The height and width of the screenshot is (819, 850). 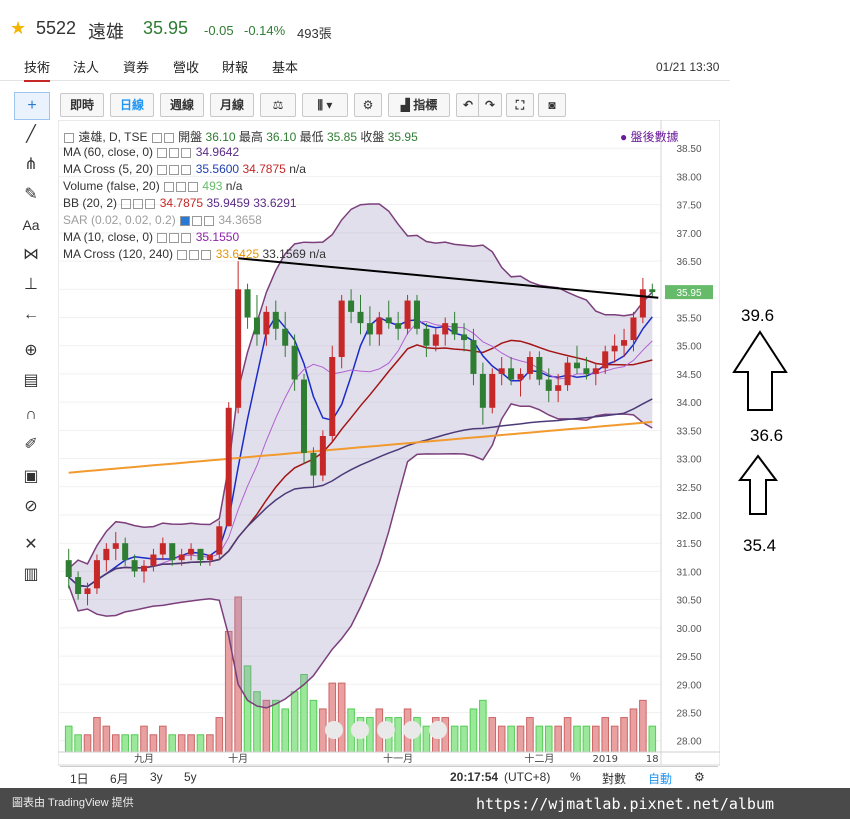 What do you see at coordinates (31, 381) in the screenshot?
I see `ruler-icon: ▤` at bounding box center [31, 381].